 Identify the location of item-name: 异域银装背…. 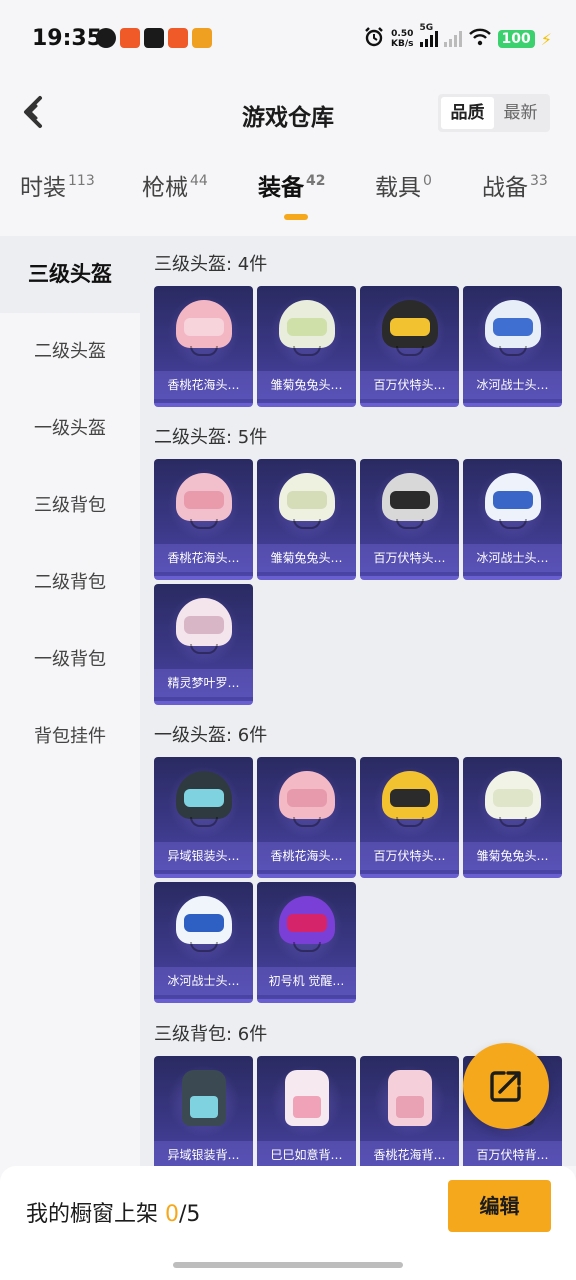
(203, 1153).